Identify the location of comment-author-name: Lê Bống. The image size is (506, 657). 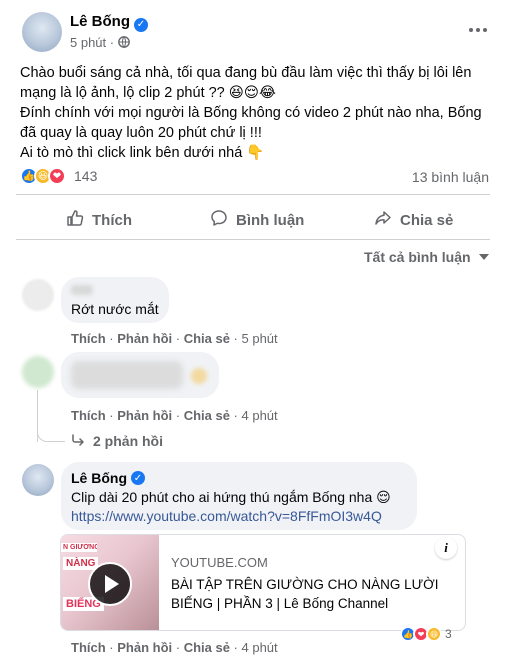
(99, 478).